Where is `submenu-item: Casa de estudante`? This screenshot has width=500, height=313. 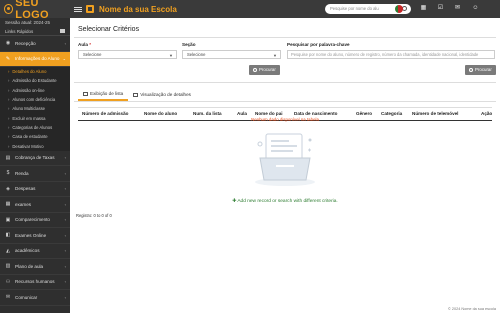 submenu-item: Casa de estudante is located at coordinates (35, 136).